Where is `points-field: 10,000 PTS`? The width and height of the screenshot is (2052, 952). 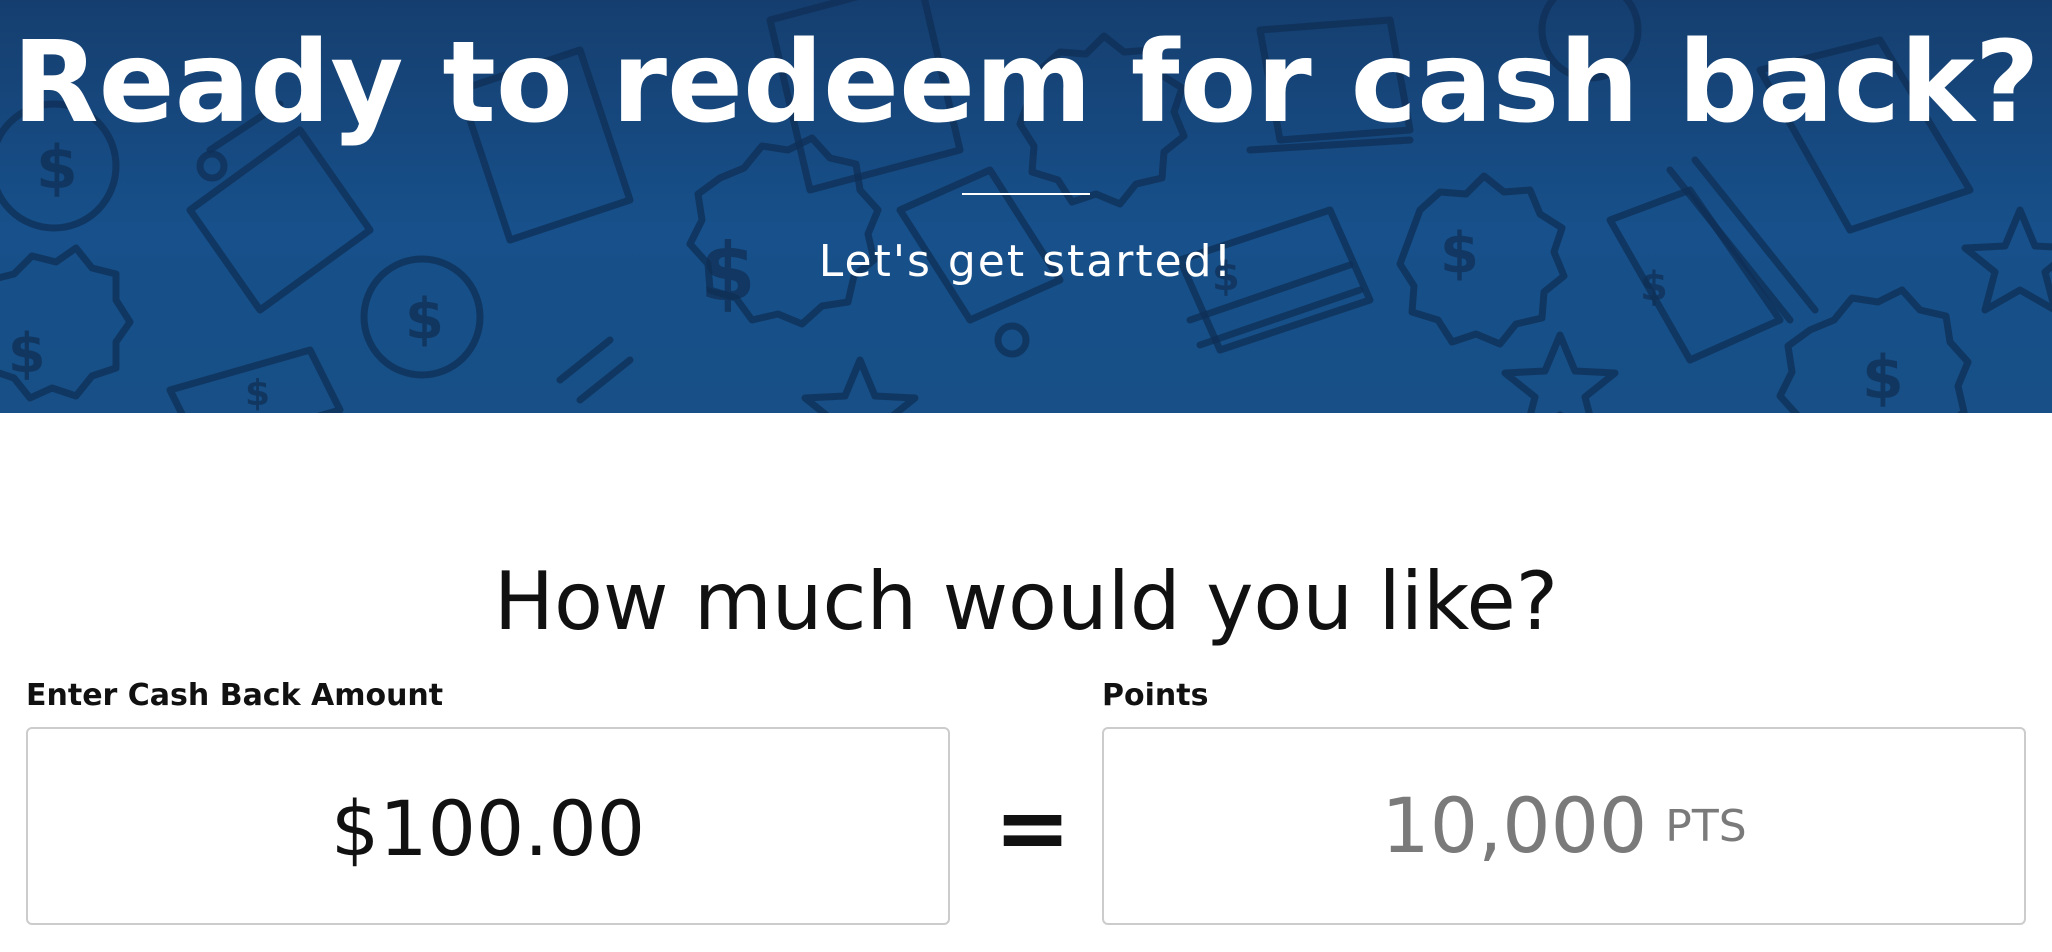 points-field: 10,000 PTS is located at coordinates (1564, 826).